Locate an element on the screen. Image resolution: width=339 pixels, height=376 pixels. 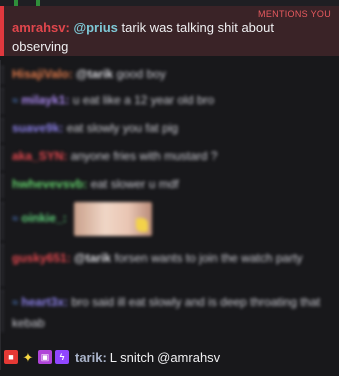
chat-message: suave9k: eat slowly you fat pig is located at coordinates (169, 130).